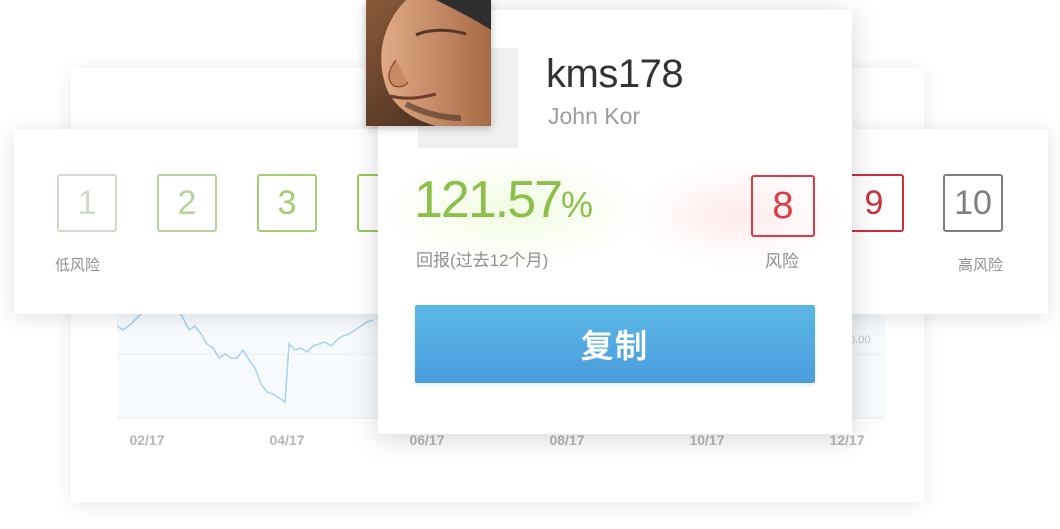 The height and width of the screenshot is (529, 1060). What do you see at coordinates (488, 200) in the screenshot?
I see `return-number: 121.57` at bounding box center [488, 200].